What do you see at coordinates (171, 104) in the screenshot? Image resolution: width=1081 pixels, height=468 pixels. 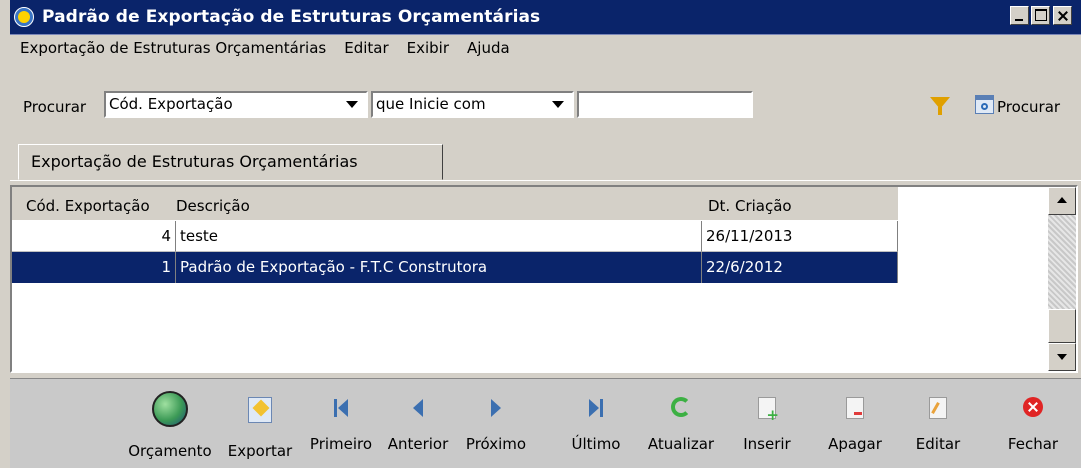 I see `search-field-value: Cód. Exportação` at bounding box center [171, 104].